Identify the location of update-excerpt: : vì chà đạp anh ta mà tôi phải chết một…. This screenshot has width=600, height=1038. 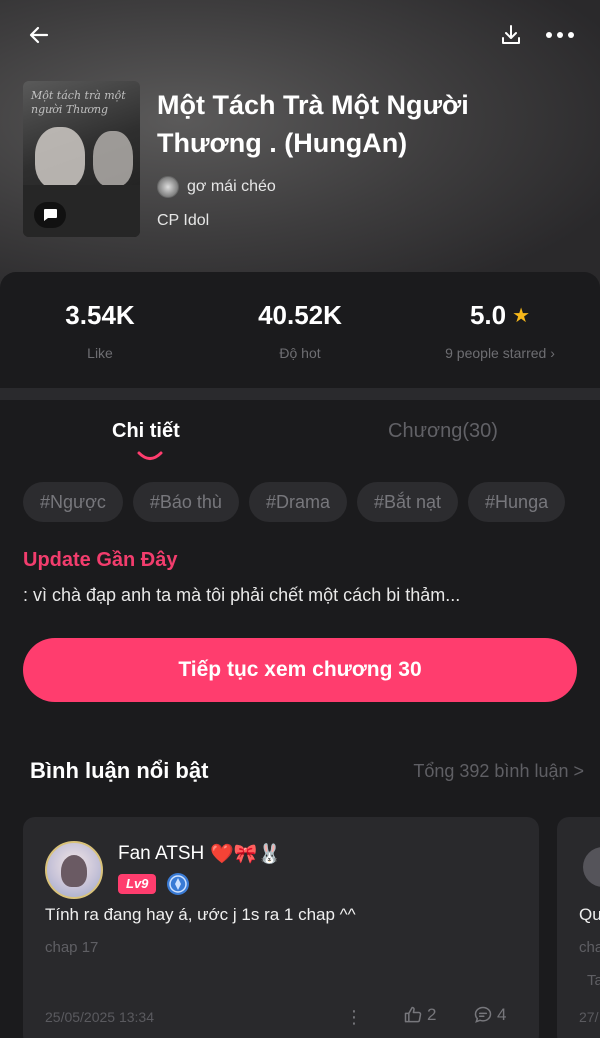
(241, 595).